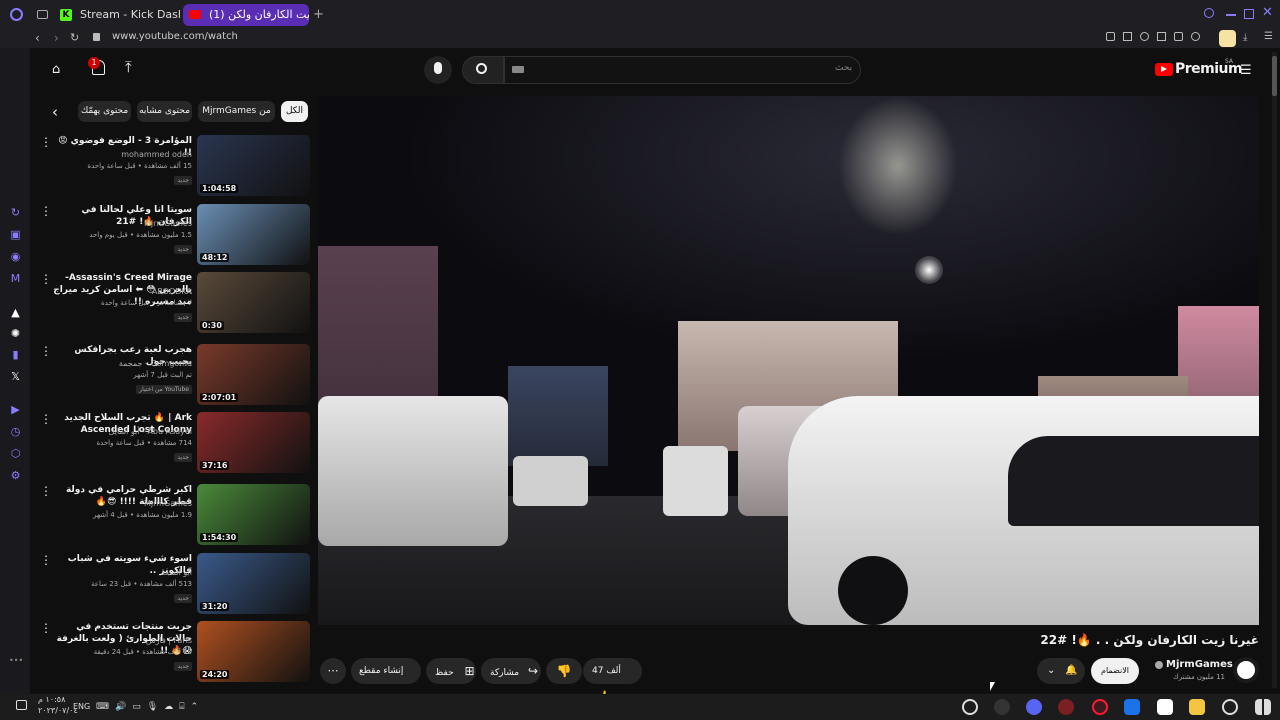 This screenshot has width=1280, height=720. I want to click on x-icon: 𝕏, so click(15, 376).